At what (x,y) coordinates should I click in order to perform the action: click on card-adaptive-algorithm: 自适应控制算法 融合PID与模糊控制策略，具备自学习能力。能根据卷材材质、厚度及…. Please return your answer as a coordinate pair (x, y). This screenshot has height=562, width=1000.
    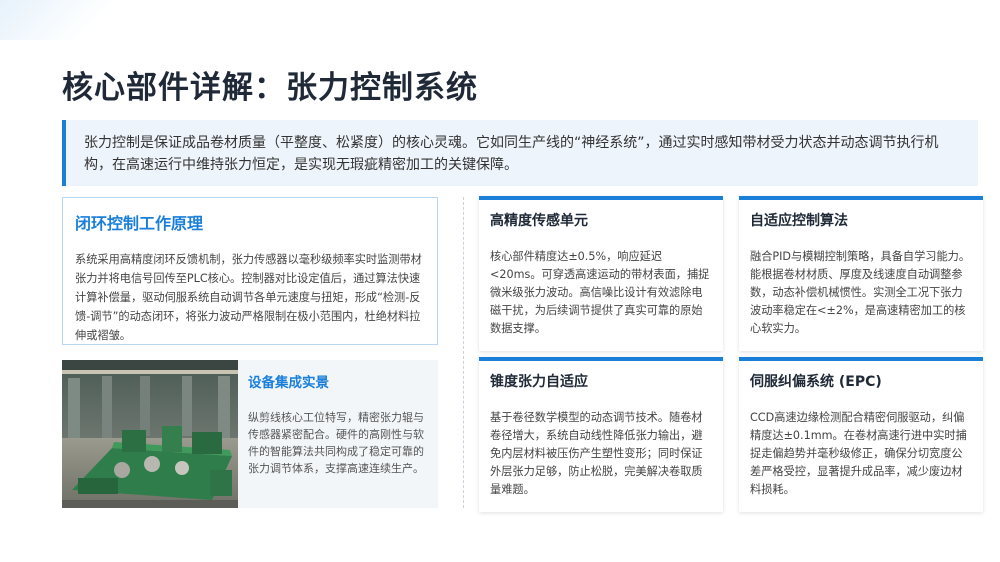
    Looking at the image, I should click on (861, 273).